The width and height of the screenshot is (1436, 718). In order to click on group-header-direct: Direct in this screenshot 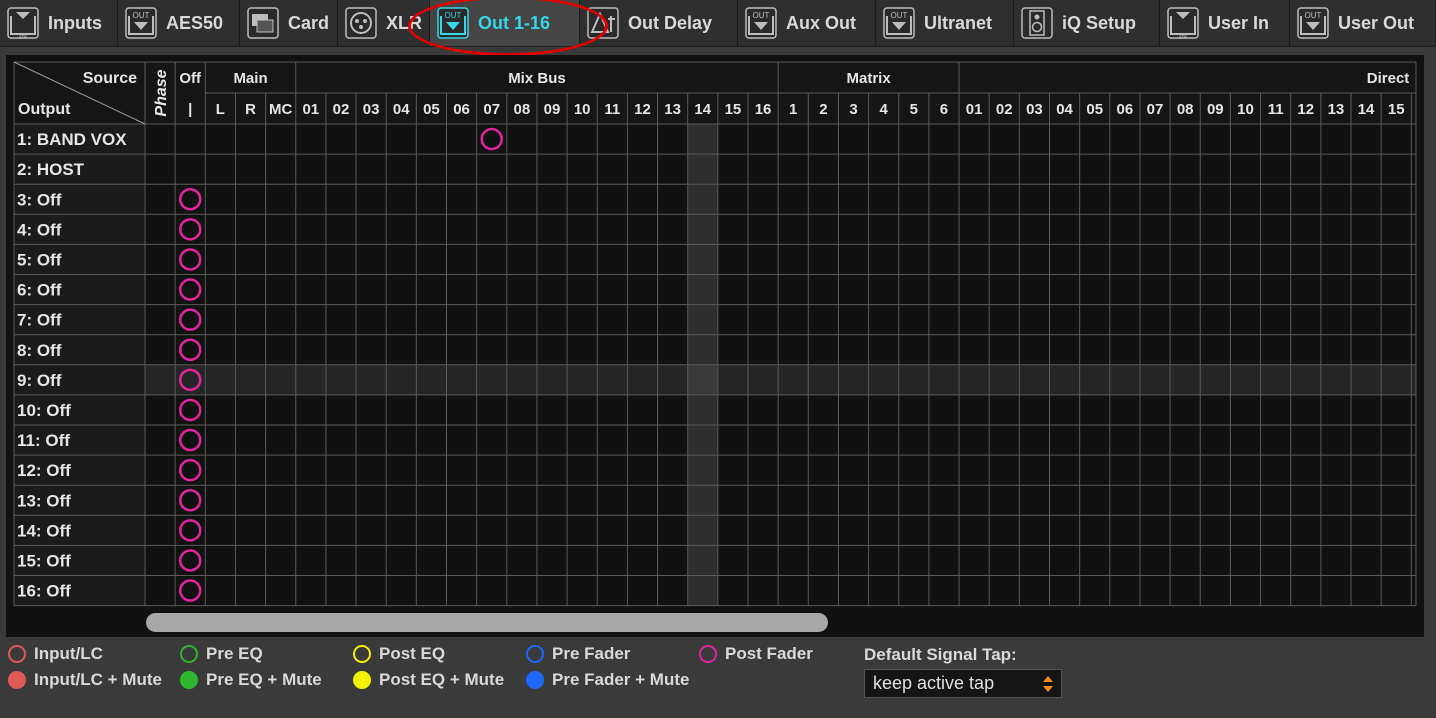, I will do `click(1388, 78)`.